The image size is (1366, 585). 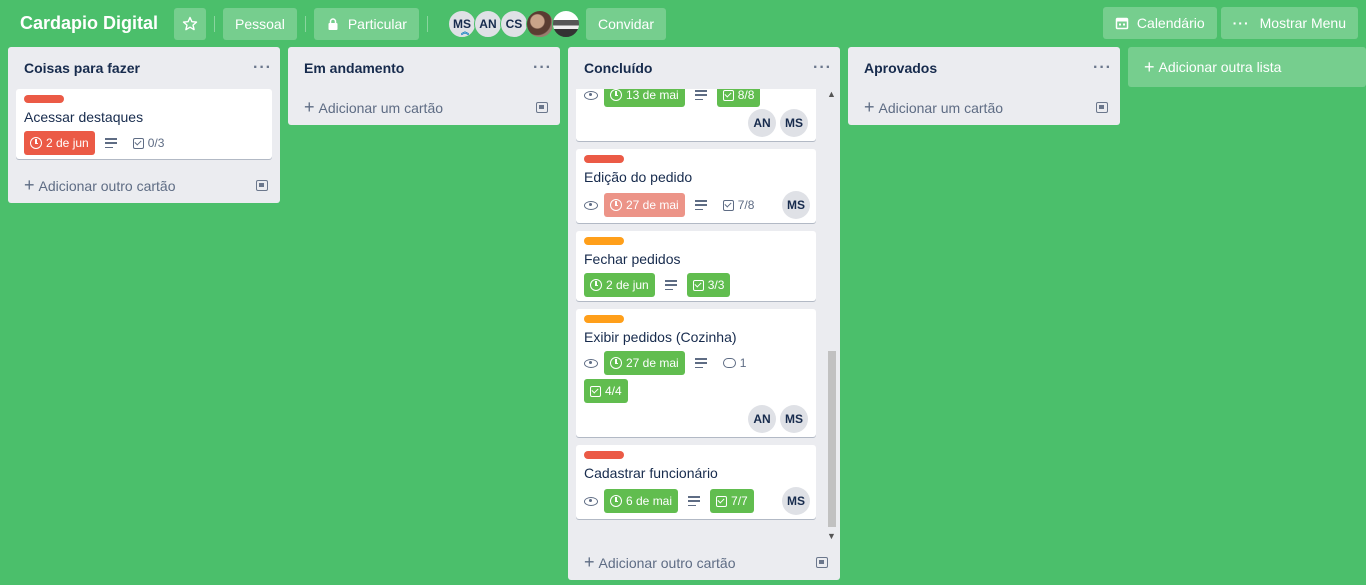 I want to click on list-title: Concluído, so click(x=618, y=68).